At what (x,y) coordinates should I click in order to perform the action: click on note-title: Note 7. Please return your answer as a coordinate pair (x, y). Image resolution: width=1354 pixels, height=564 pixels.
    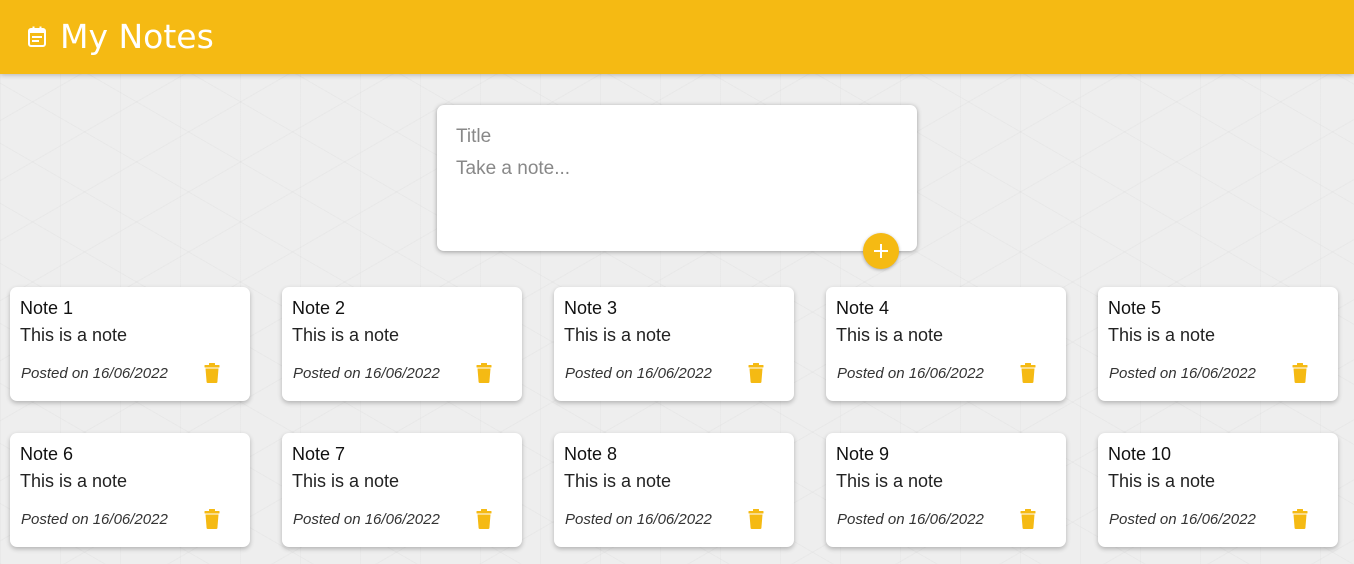
    Looking at the image, I should click on (319, 454).